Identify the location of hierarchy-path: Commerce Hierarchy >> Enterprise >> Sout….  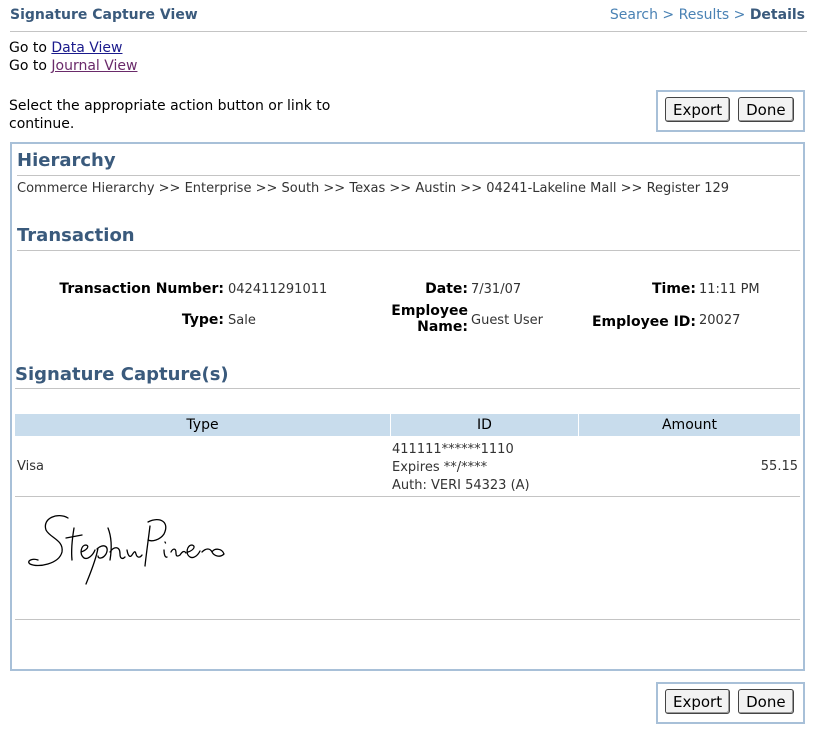
(373, 188).